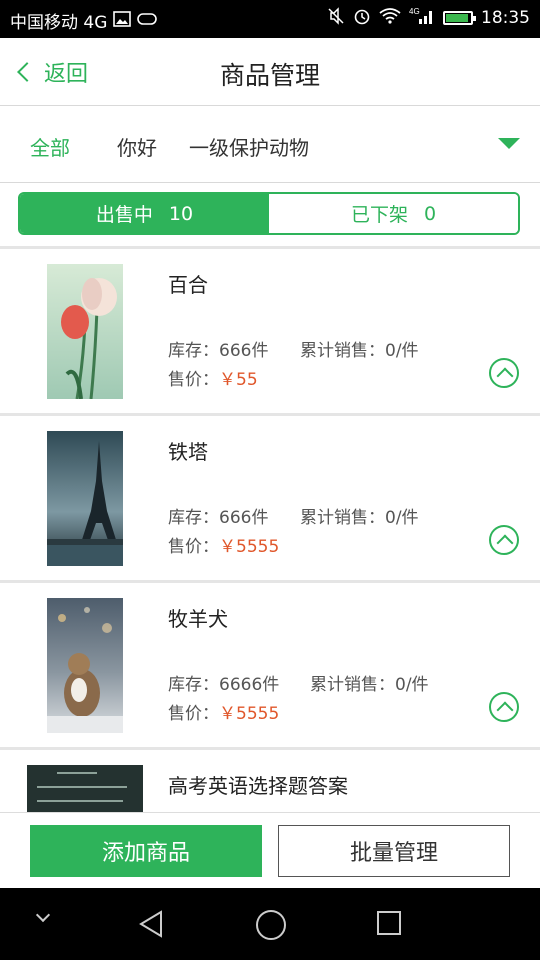 This screenshot has width=540, height=960. Describe the element at coordinates (249, 146) in the screenshot. I see `filter-protected-animals: 一级保护动物` at that location.